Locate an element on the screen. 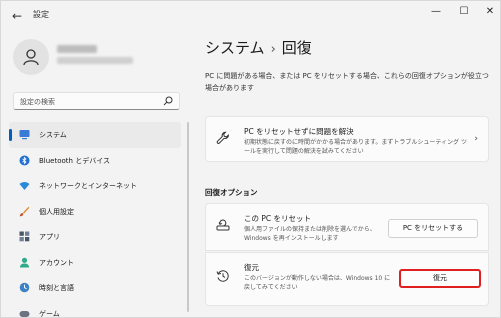 This screenshot has height=318, width=501. reset-pc-icon is located at coordinates (223, 225).